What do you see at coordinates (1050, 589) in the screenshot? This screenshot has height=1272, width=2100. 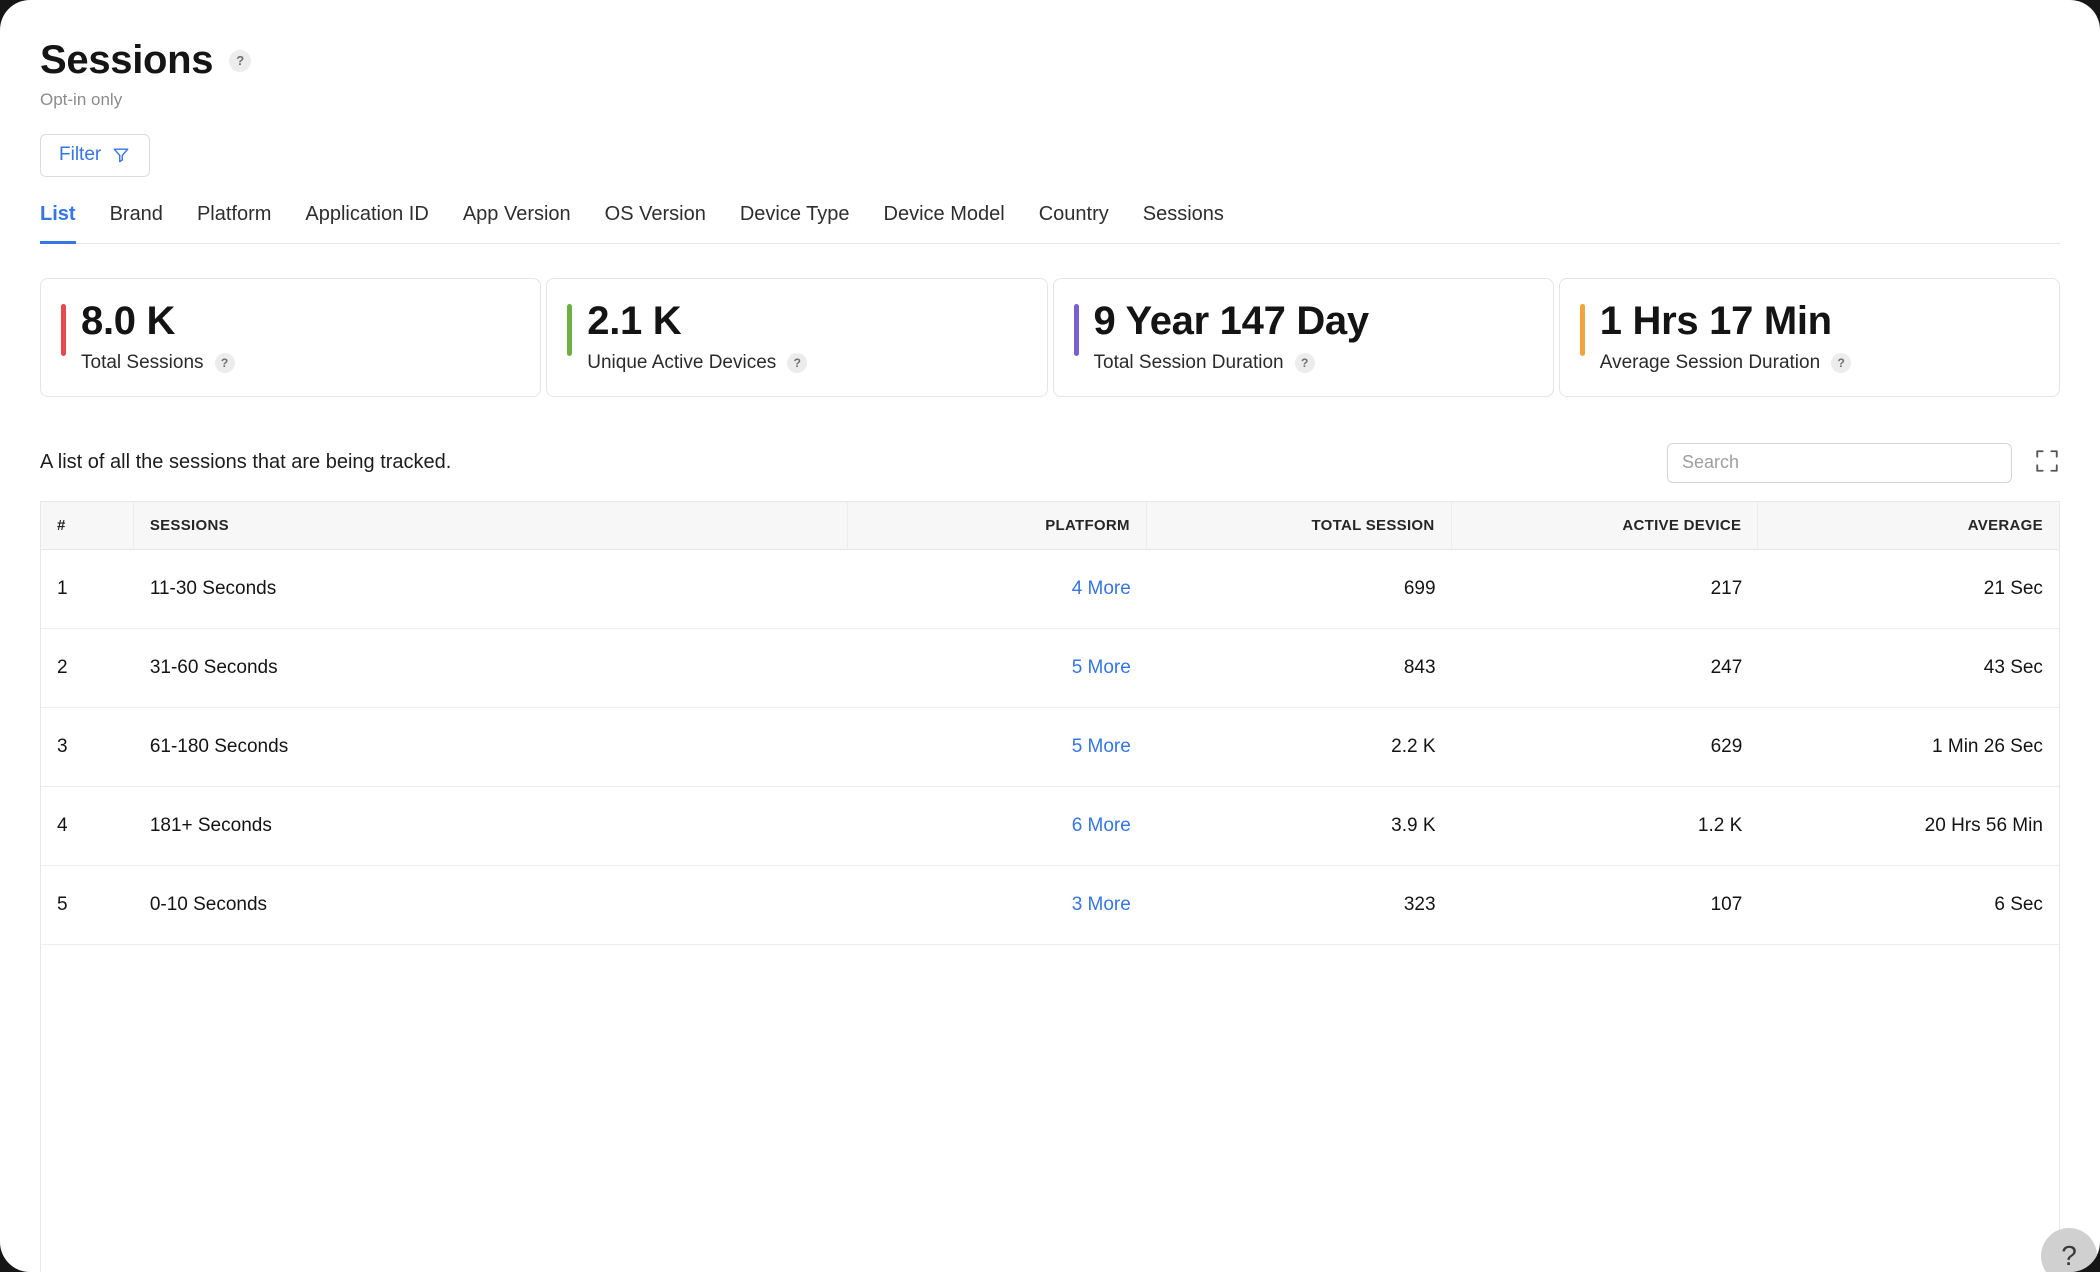 I see `table-row: 1 11-30 Seconds 4 More 699 217 21 Sec` at bounding box center [1050, 589].